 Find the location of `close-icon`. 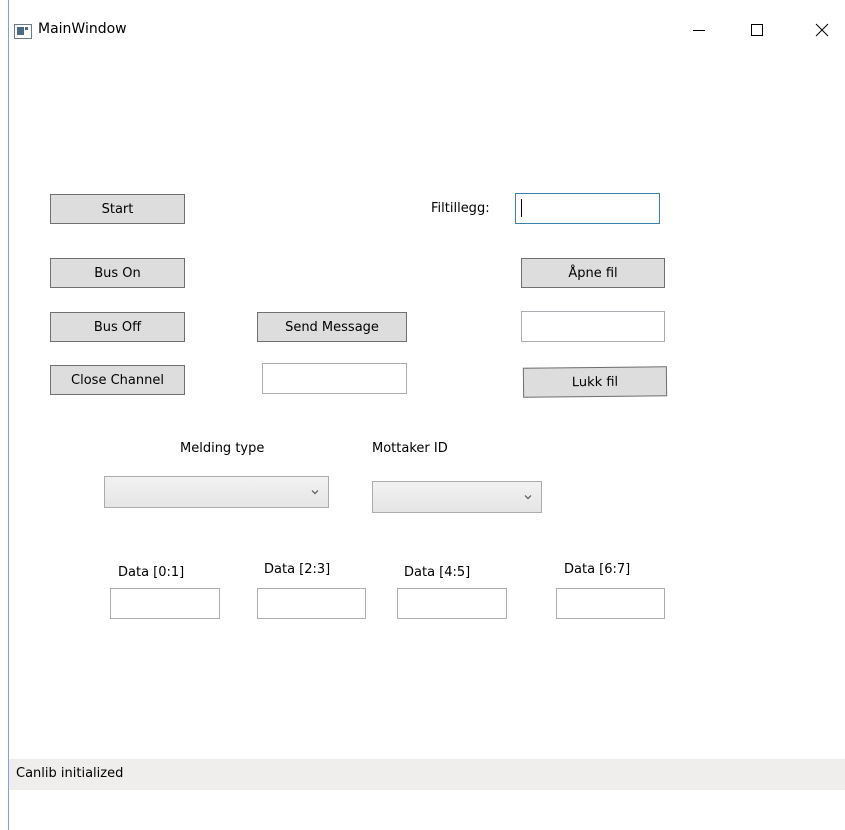

close-icon is located at coordinates (822, 30).